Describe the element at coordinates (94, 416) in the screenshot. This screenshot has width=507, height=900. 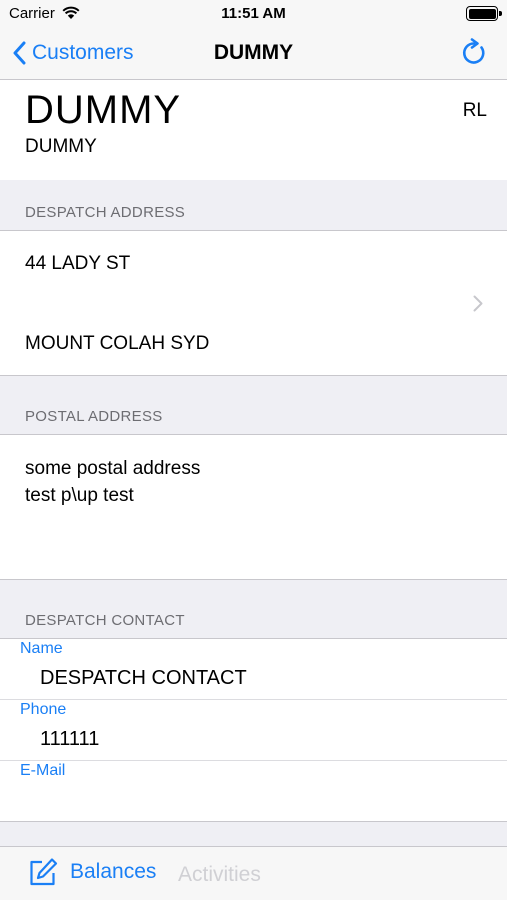
I see `section-header-label: POSTAL ADDRESS` at that location.